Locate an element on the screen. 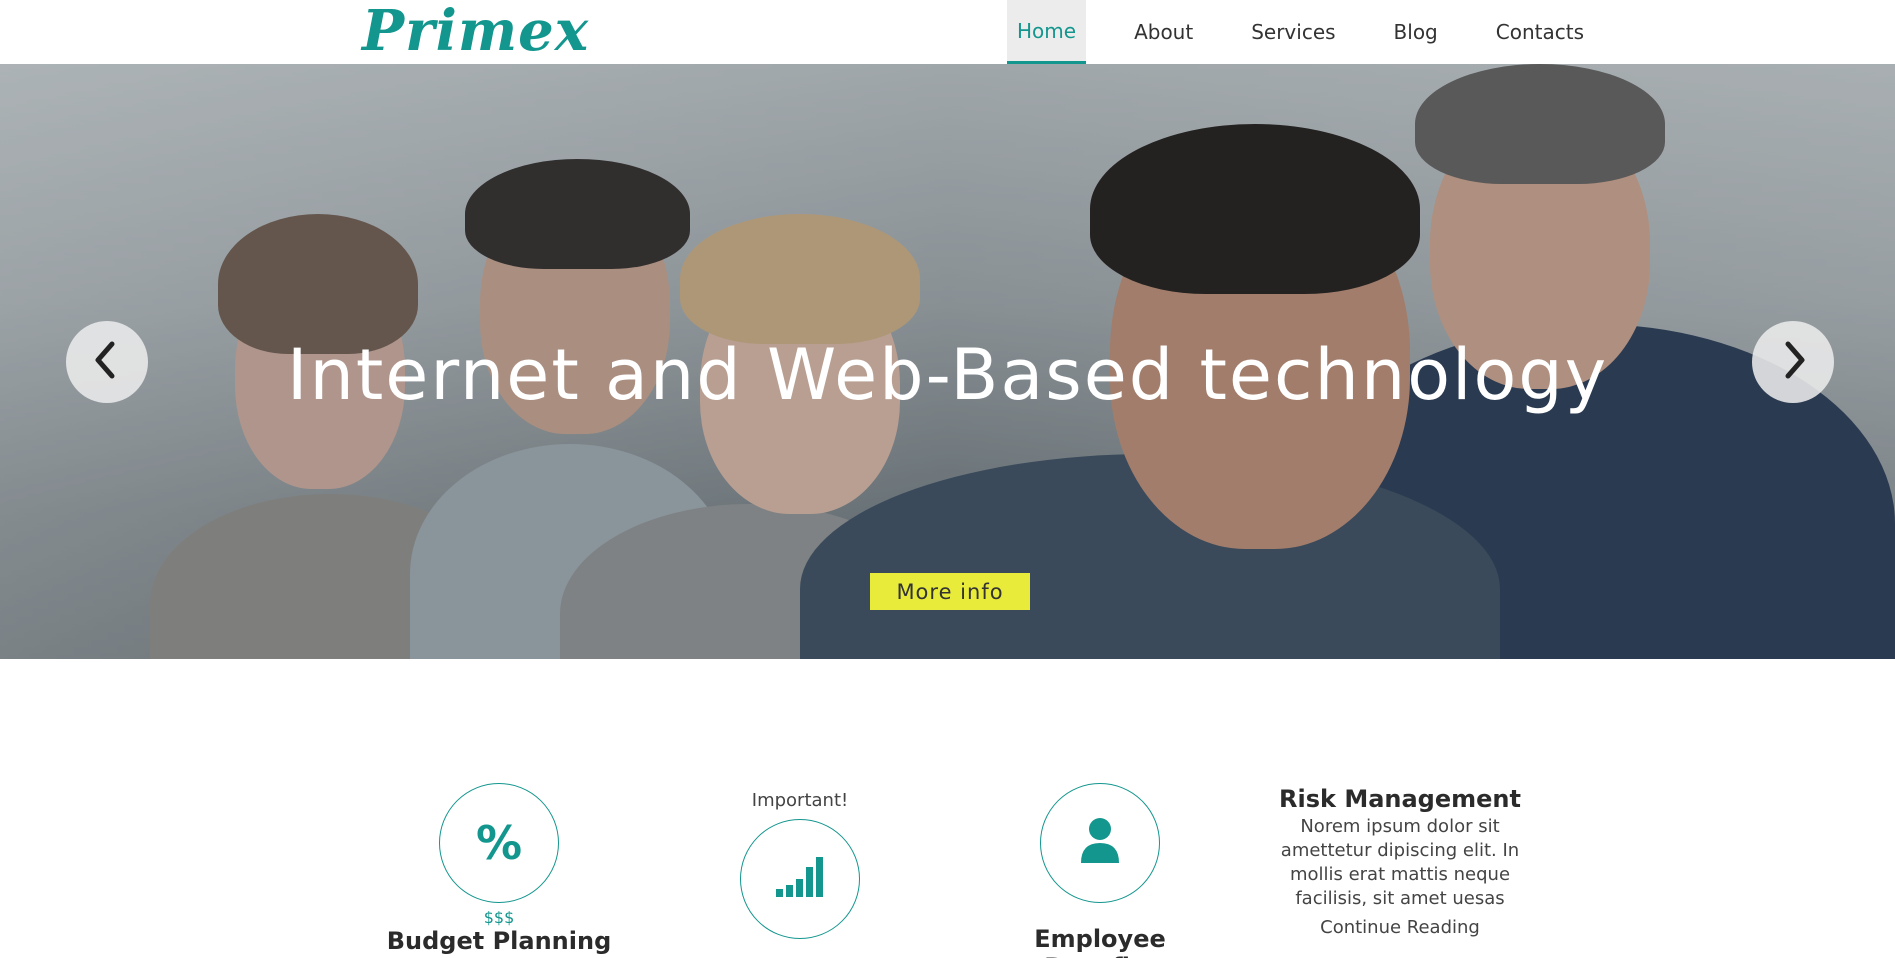 This screenshot has height=958, width=1895. nav-item-blog: Blog is located at coordinates (1416, 32).